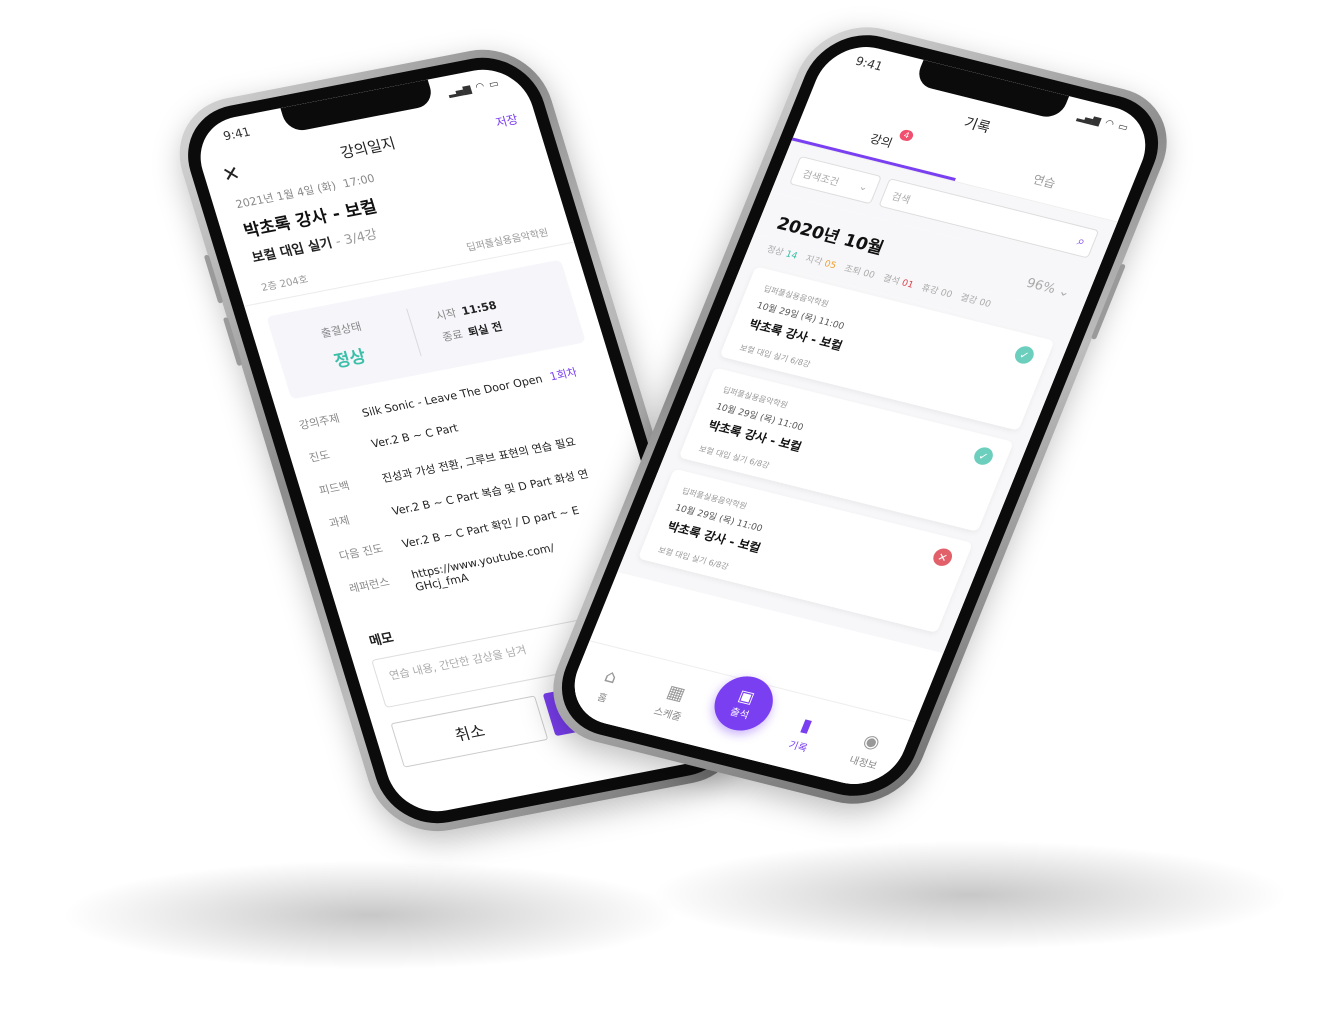 This screenshot has width=1318, height=1009. What do you see at coordinates (863, 763) in the screenshot?
I see `nav-label: 내정보` at bounding box center [863, 763].